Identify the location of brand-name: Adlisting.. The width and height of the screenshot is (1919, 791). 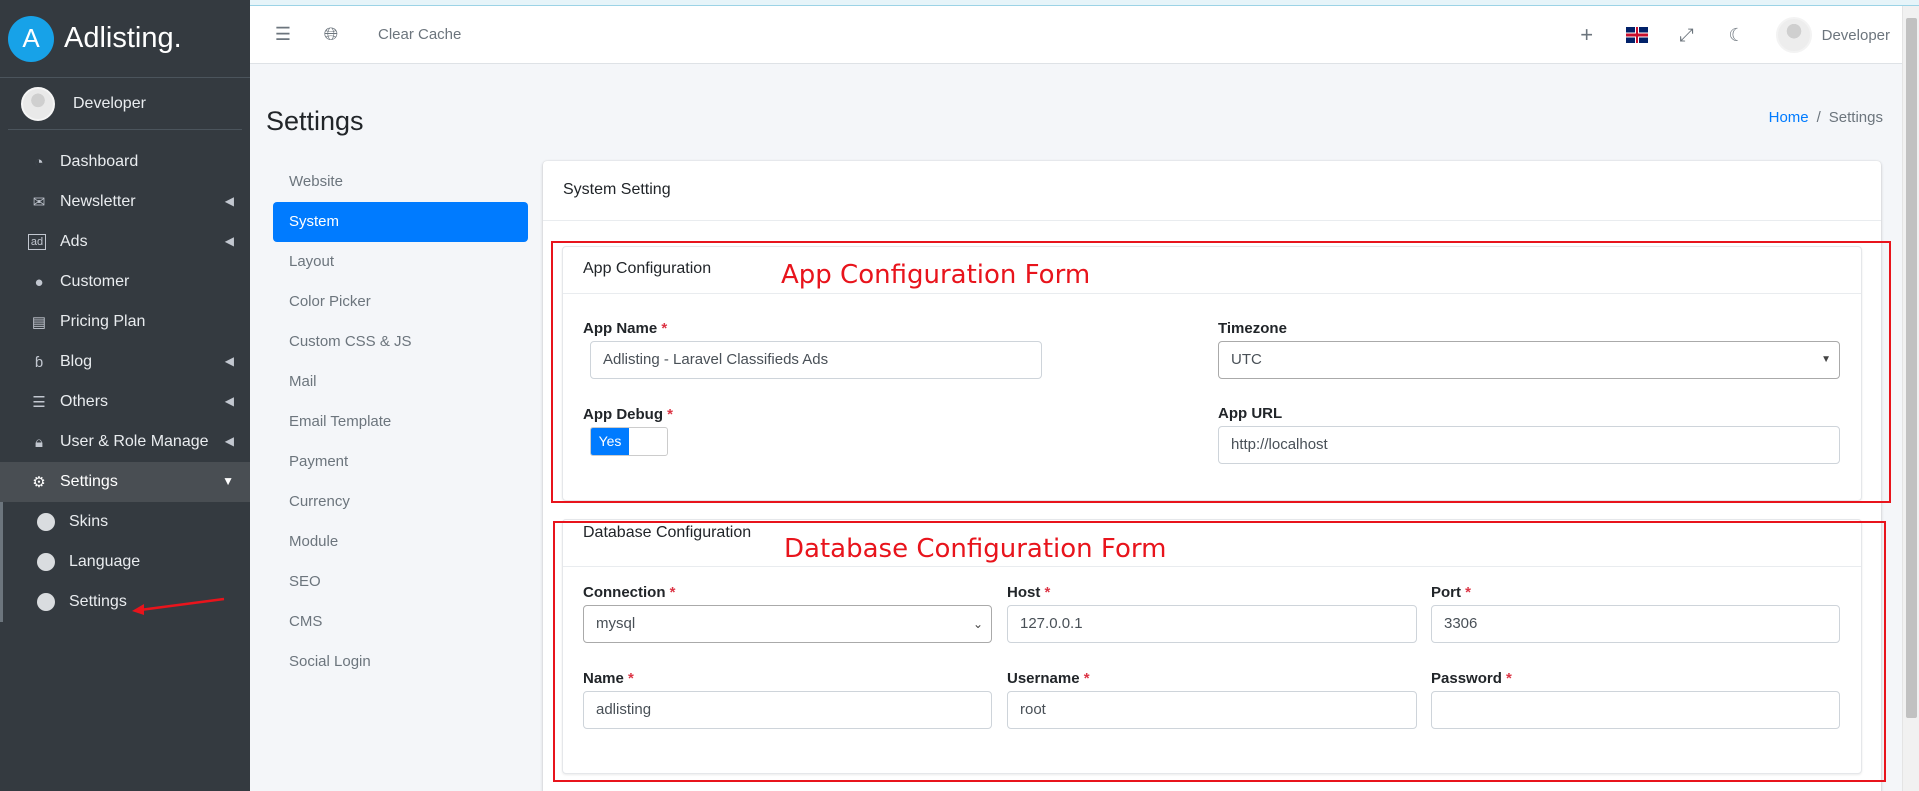
(123, 38).